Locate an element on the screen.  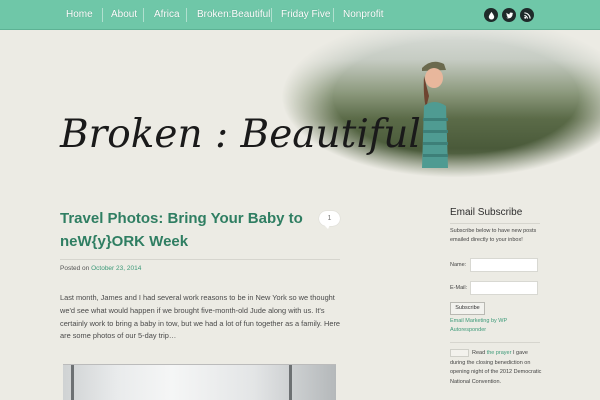
email-input is located at coordinates (504, 288).